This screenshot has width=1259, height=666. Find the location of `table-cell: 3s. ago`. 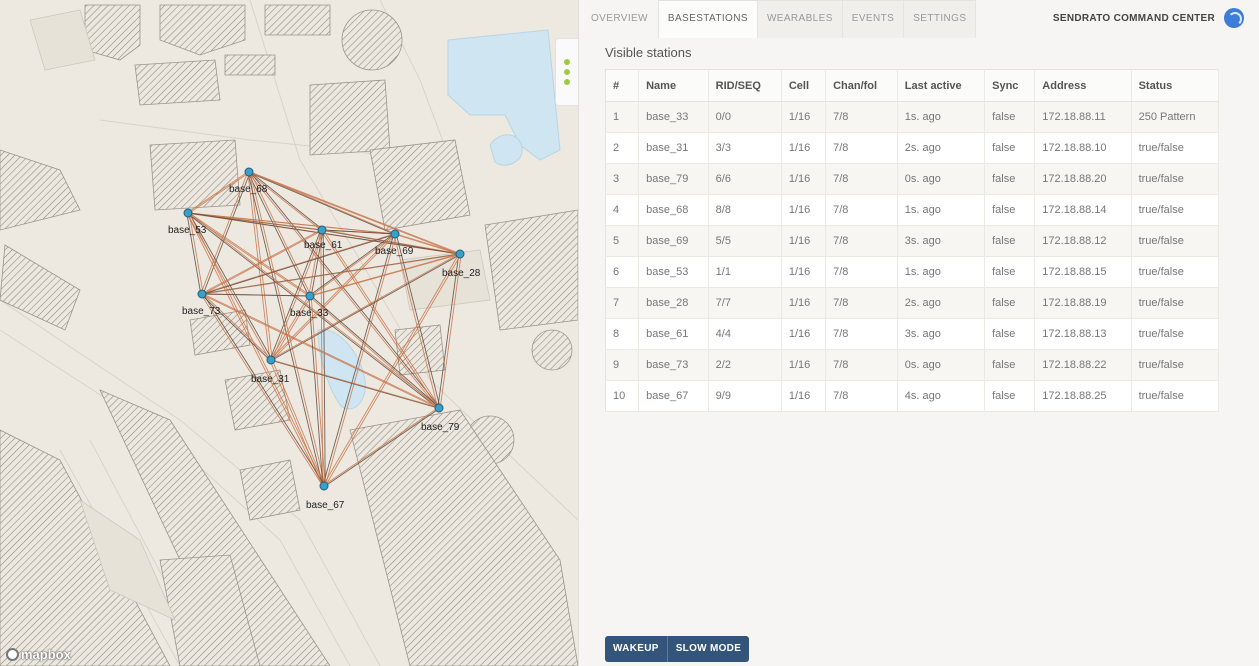

table-cell: 3s. ago is located at coordinates (941, 241).